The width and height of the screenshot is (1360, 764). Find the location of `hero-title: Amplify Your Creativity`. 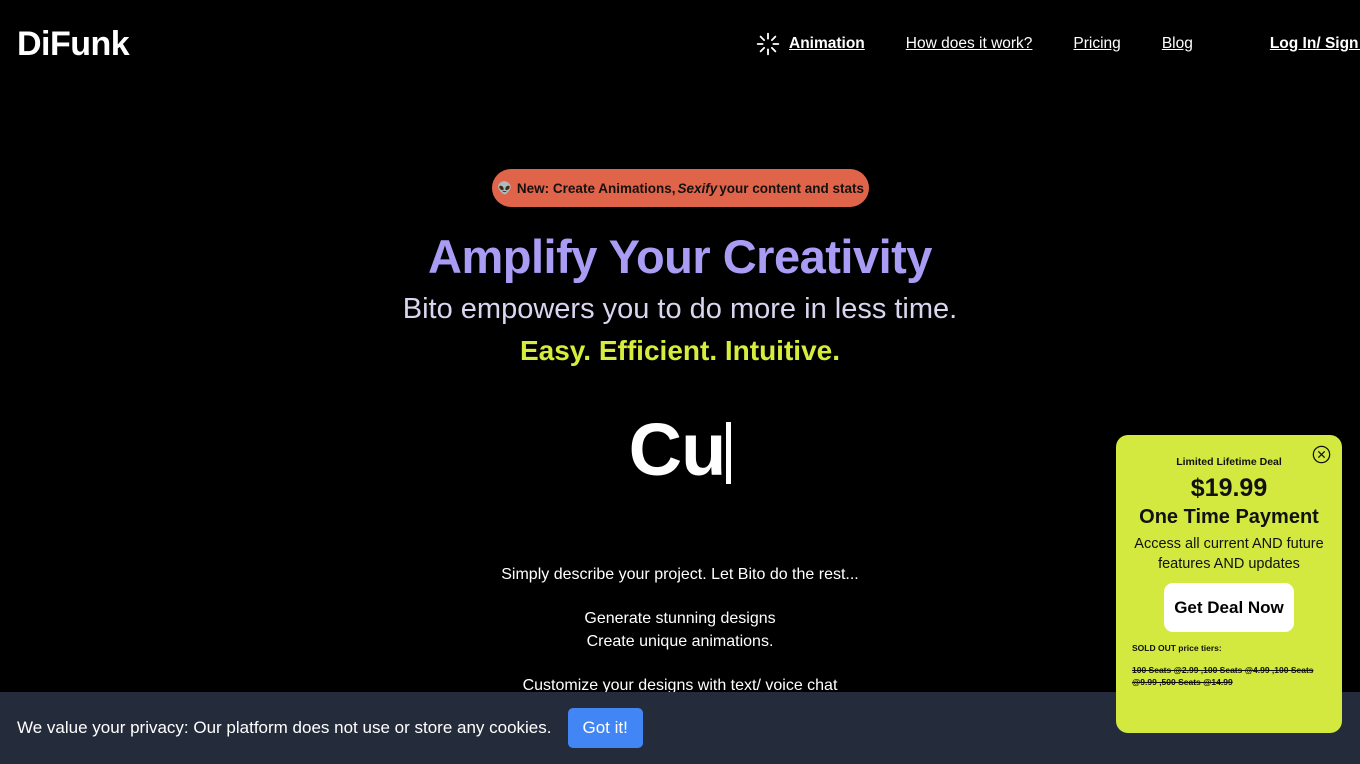

hero-title: Amplify Your Creativity is located at coordinates (680, 256).